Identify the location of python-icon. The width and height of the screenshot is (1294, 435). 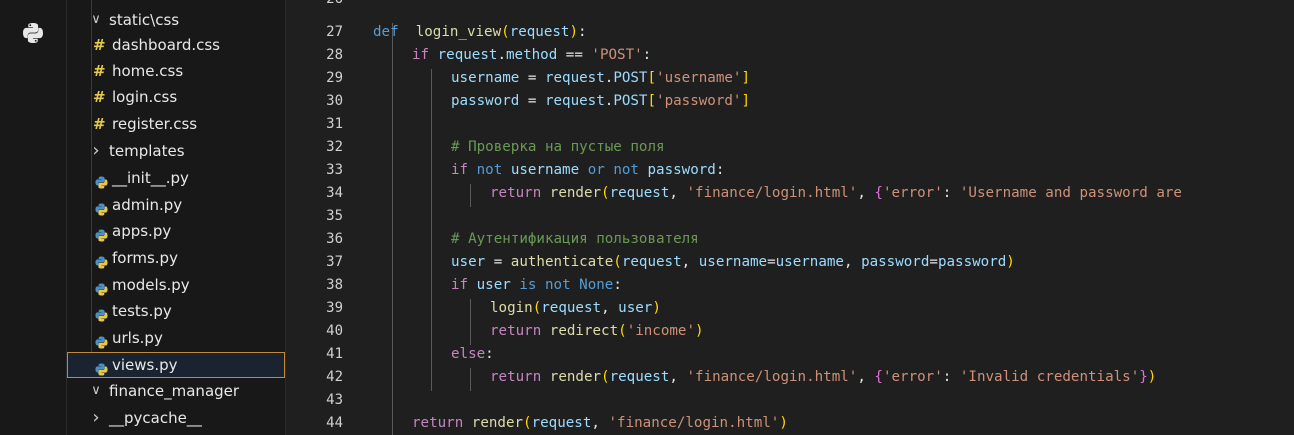
(33, 33).